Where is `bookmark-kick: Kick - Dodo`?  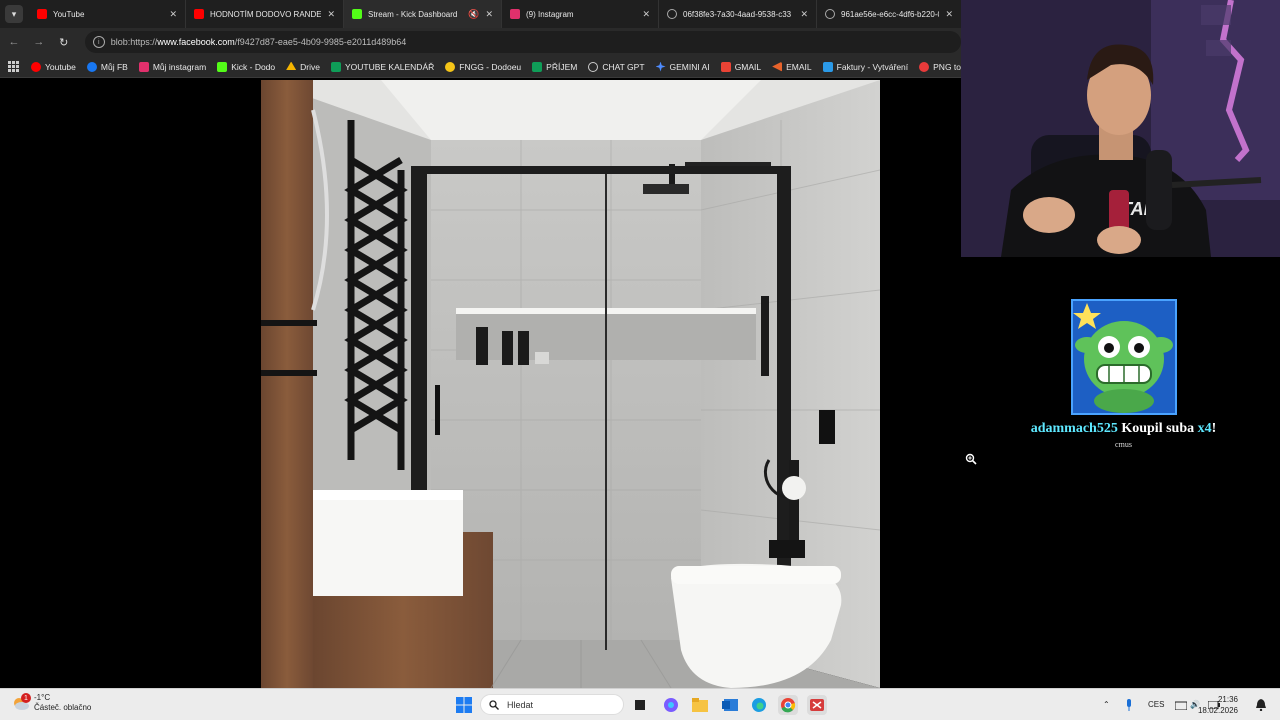 bookmark-kick: Kick - Dodo is located at coordinates (246, 66).